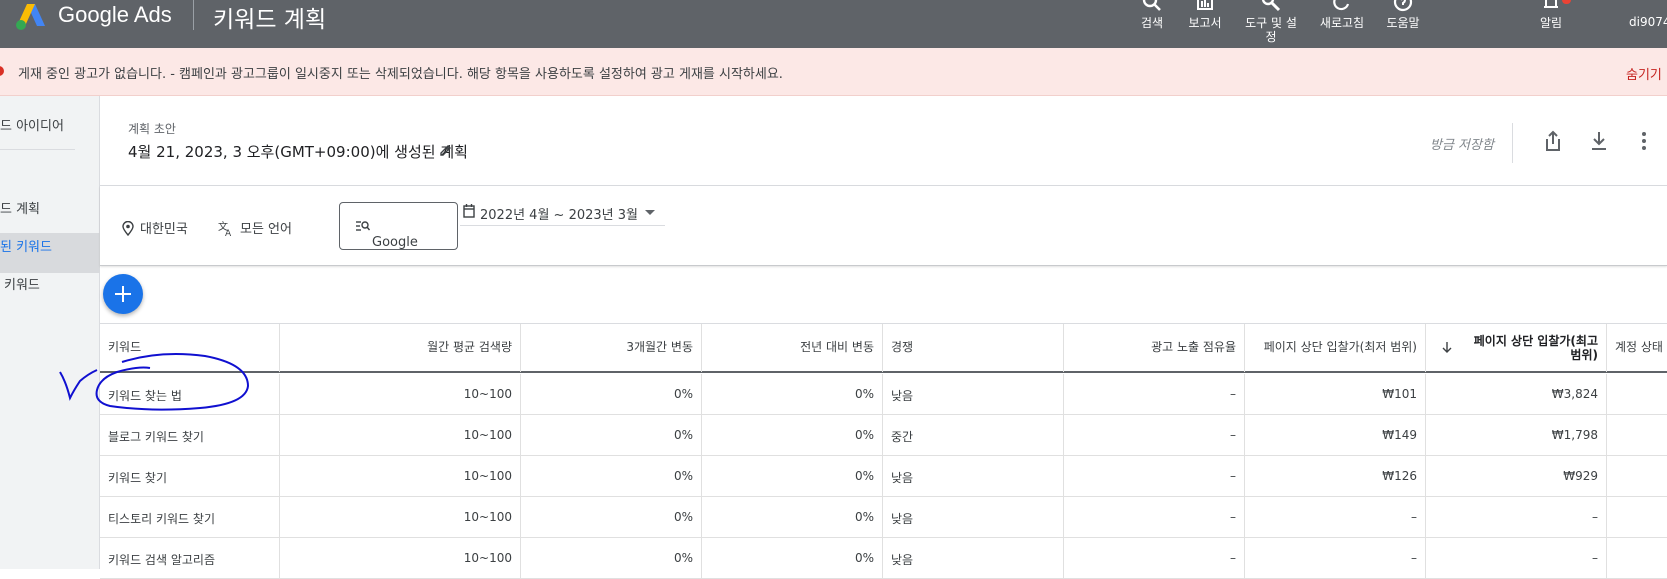  I want to click on location-filter: 대한민국, so click(155, 227).